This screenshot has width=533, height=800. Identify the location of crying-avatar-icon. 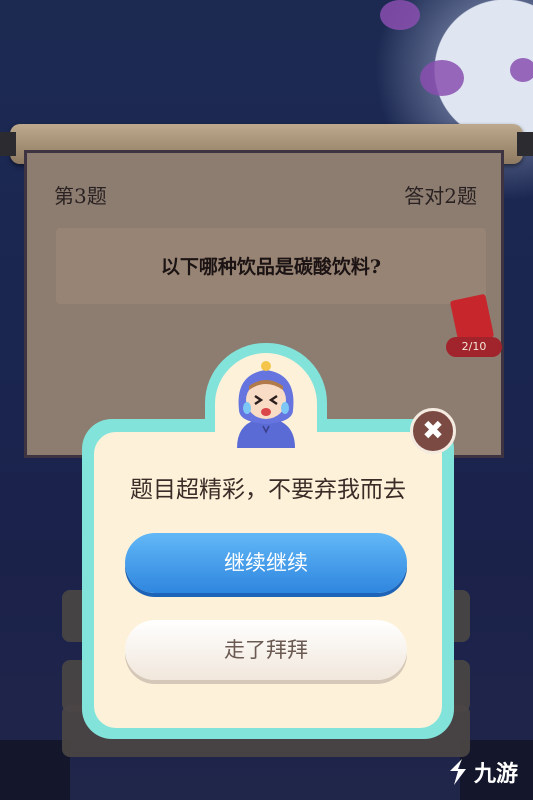
(266, 404).